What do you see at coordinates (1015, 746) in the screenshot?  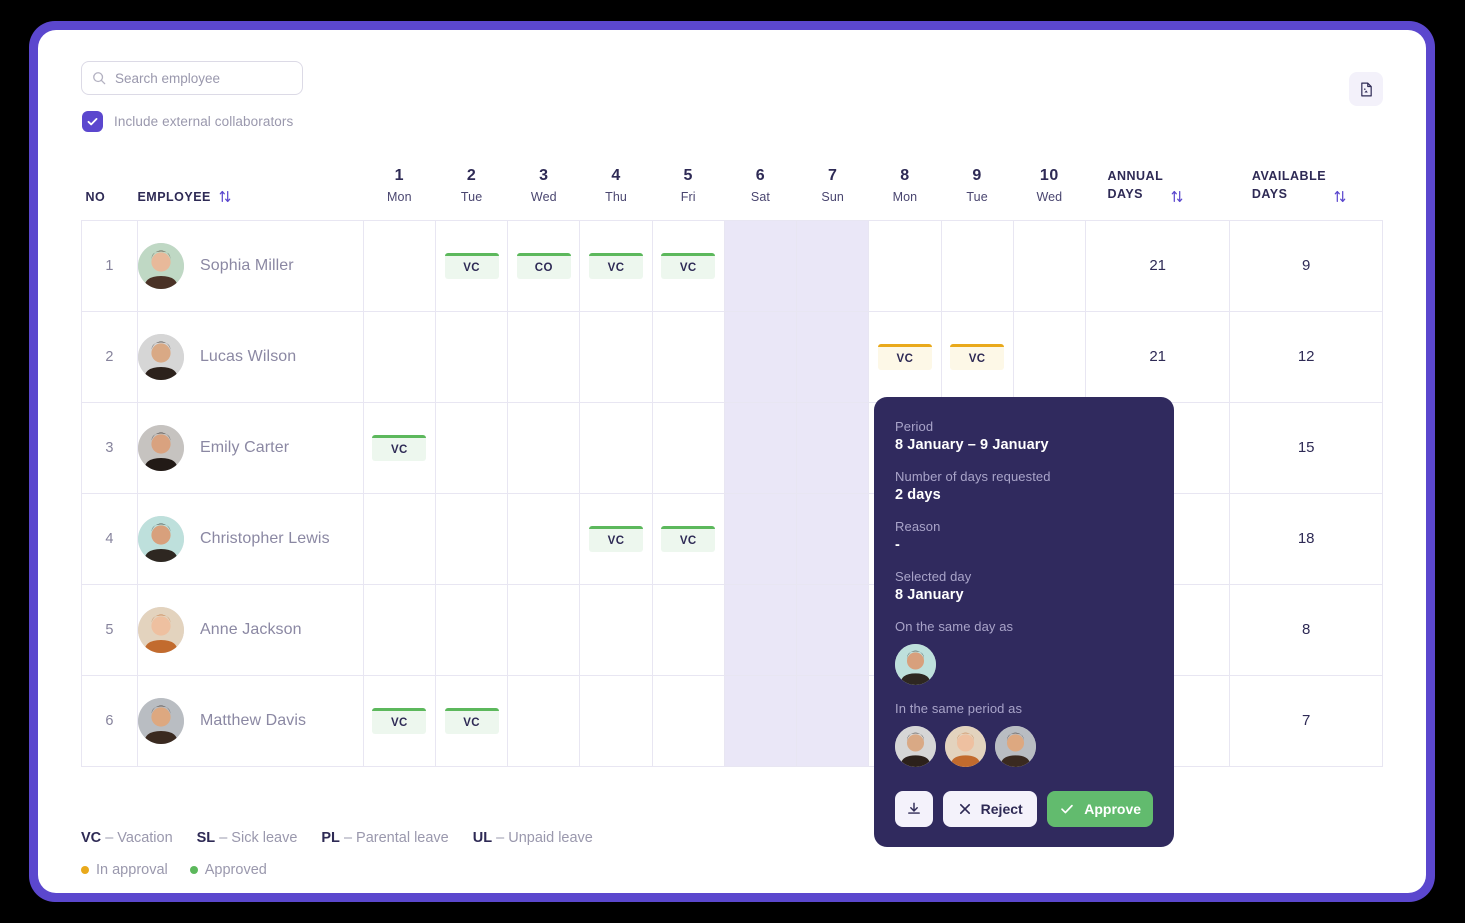 I see `avatar-matthew-davis` at bounding box center [1015, 746].